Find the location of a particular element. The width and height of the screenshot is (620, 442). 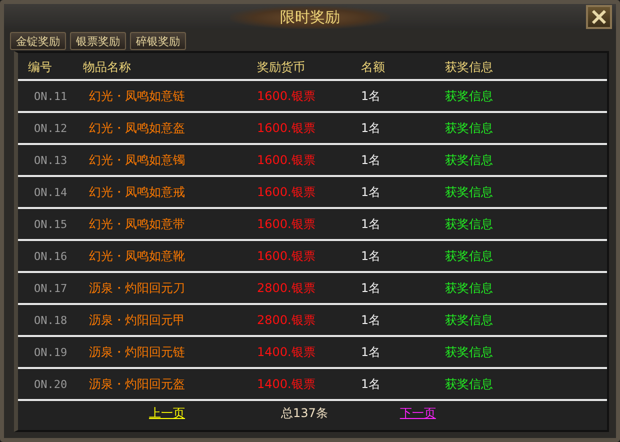

table-cell-text: ON.20 is located at coordinates (50, 384).